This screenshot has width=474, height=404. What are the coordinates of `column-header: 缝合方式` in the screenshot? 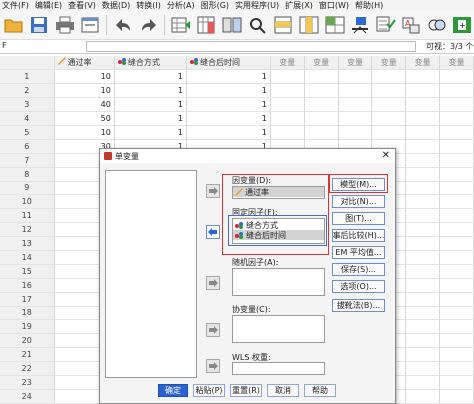 It's located at (150, 63).